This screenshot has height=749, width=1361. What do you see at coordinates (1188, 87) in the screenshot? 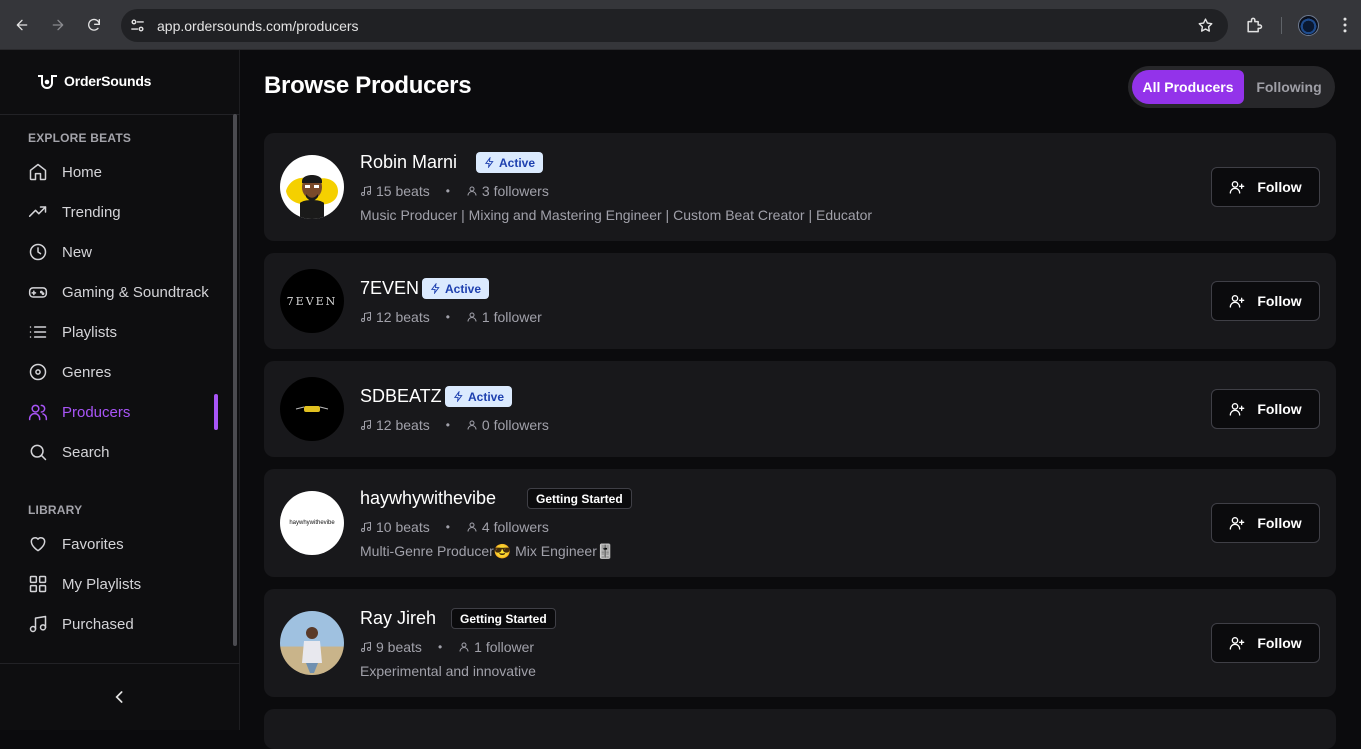
I see `all-producers-tab: All Producers` at bounding box center [1188, 87].